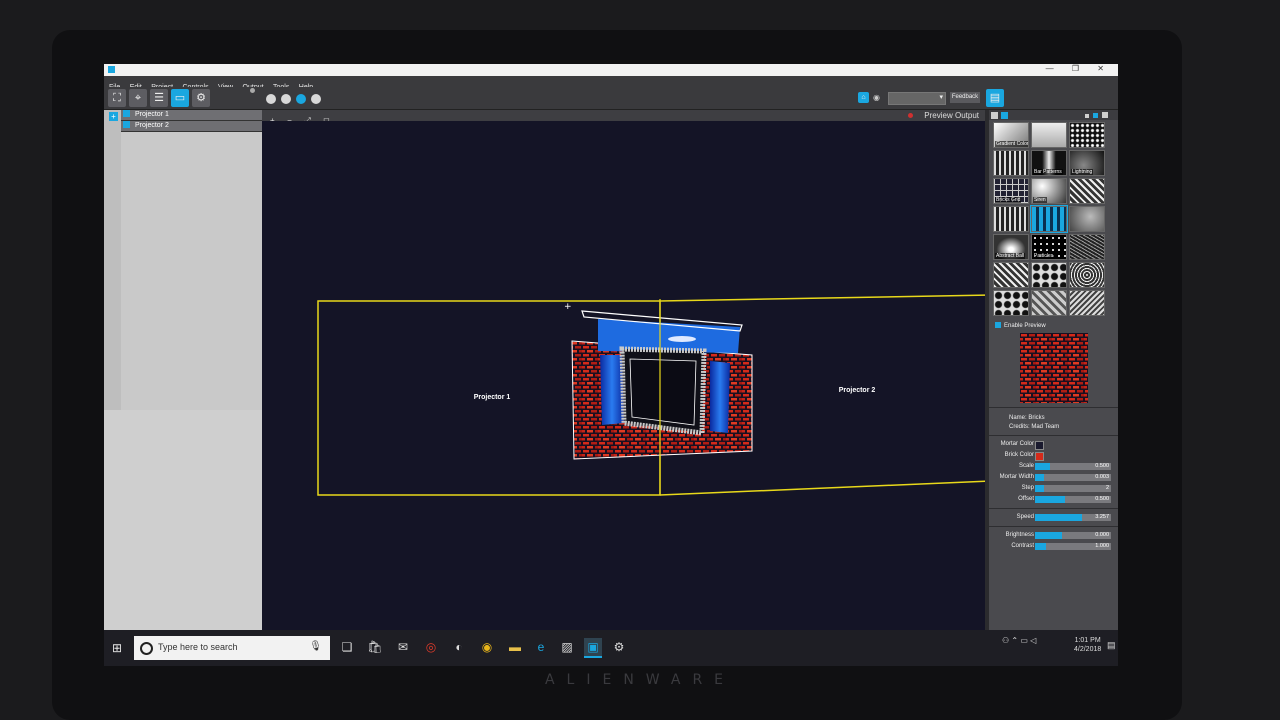 This screenshot has height=720, width=1280. I want to click on effect-thumbnail: Siren, so click(1049, 191).